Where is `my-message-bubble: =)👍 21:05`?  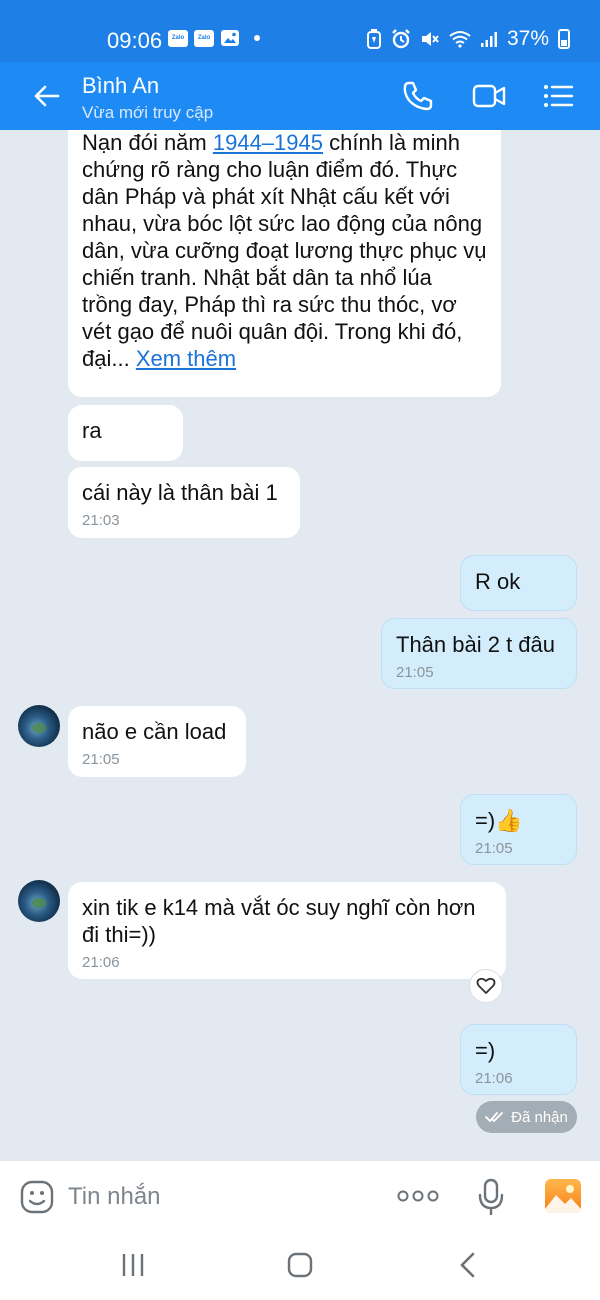 my-message-bubble: =)👍 21:05 is located at coordinates (518, 829).